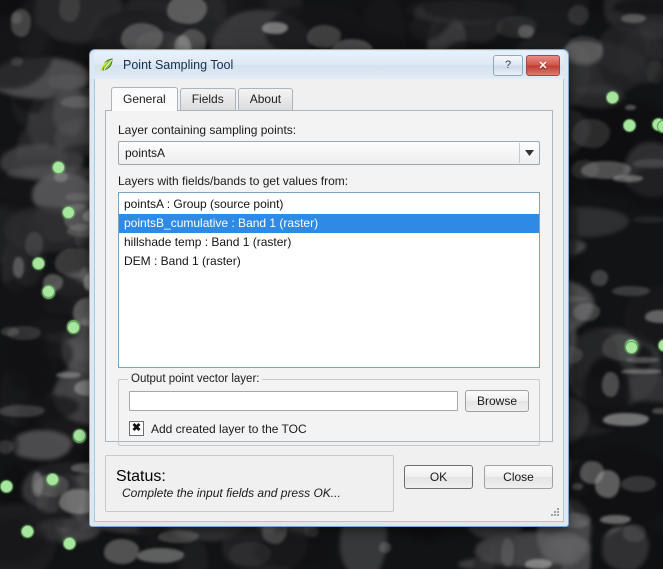 The height and width of the screenshot is (569, 663). What do you see at coordinates (229, 428) in the screenshot?
I see `add-to-toc-label: Add created layer to the TOC` at bounding box center [229, 428].